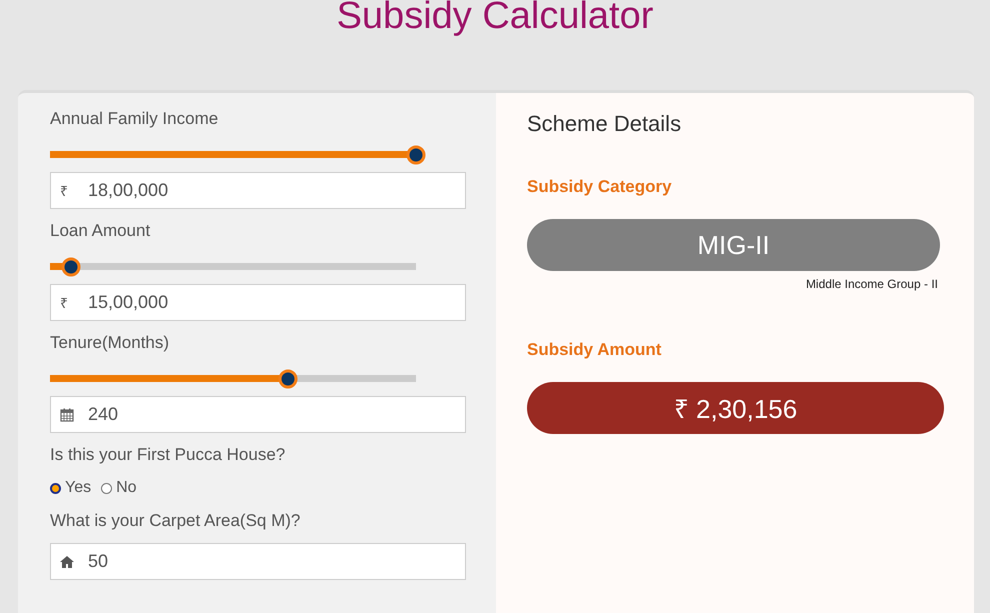  What do you see at coordinates (258, 414) in the screenshot?
I see `input-field: 240` at bounding box center [258, 414].